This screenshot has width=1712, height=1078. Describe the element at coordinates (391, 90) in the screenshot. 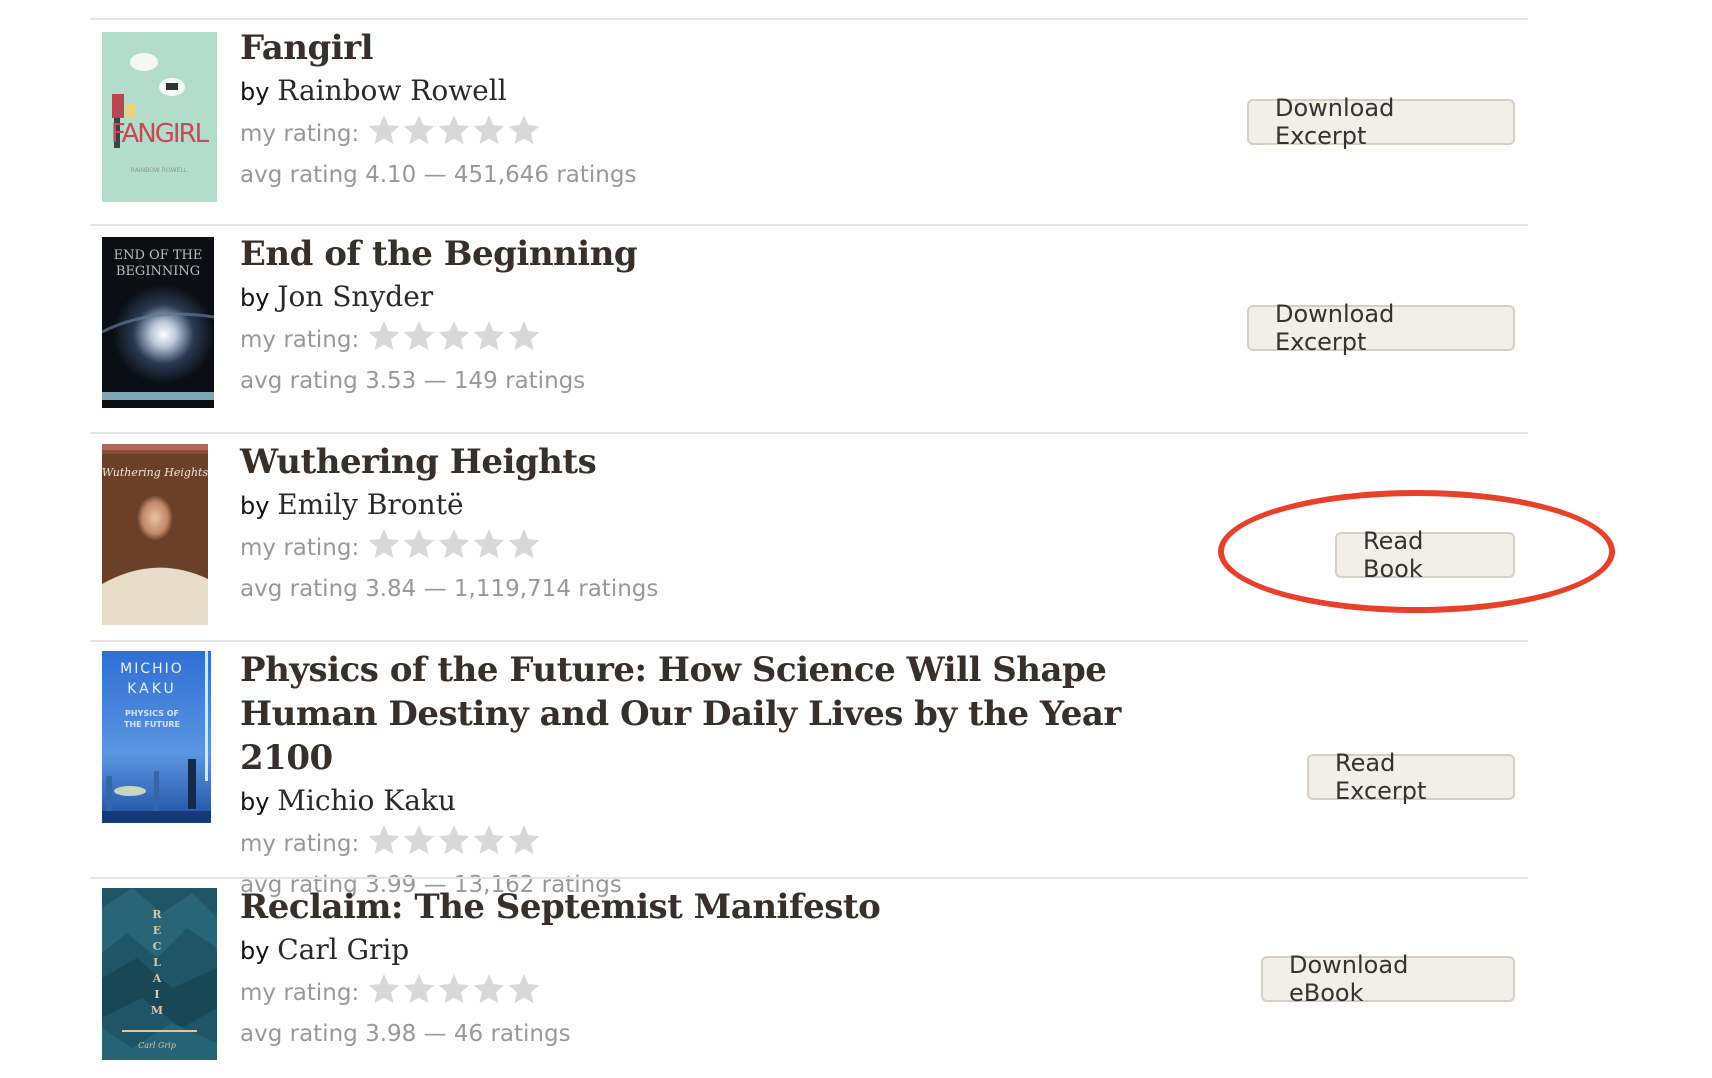

I see `author-link: Rainbow Rowell` at that location.